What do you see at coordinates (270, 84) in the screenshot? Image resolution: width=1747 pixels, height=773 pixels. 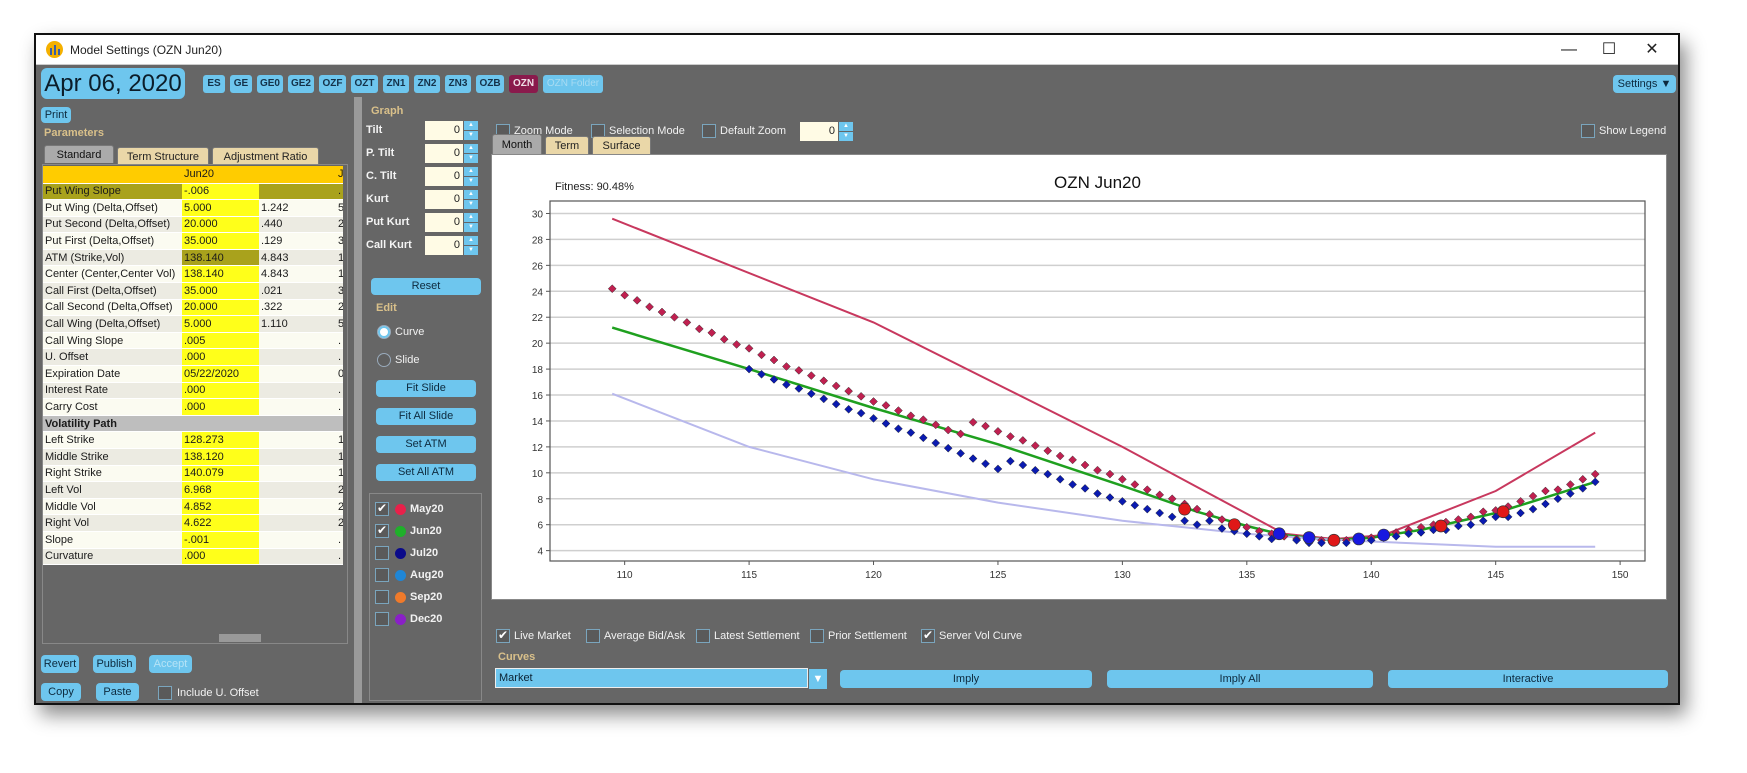 I see `symbol-button-ge0: GE0` at bounding box center [270, 84].